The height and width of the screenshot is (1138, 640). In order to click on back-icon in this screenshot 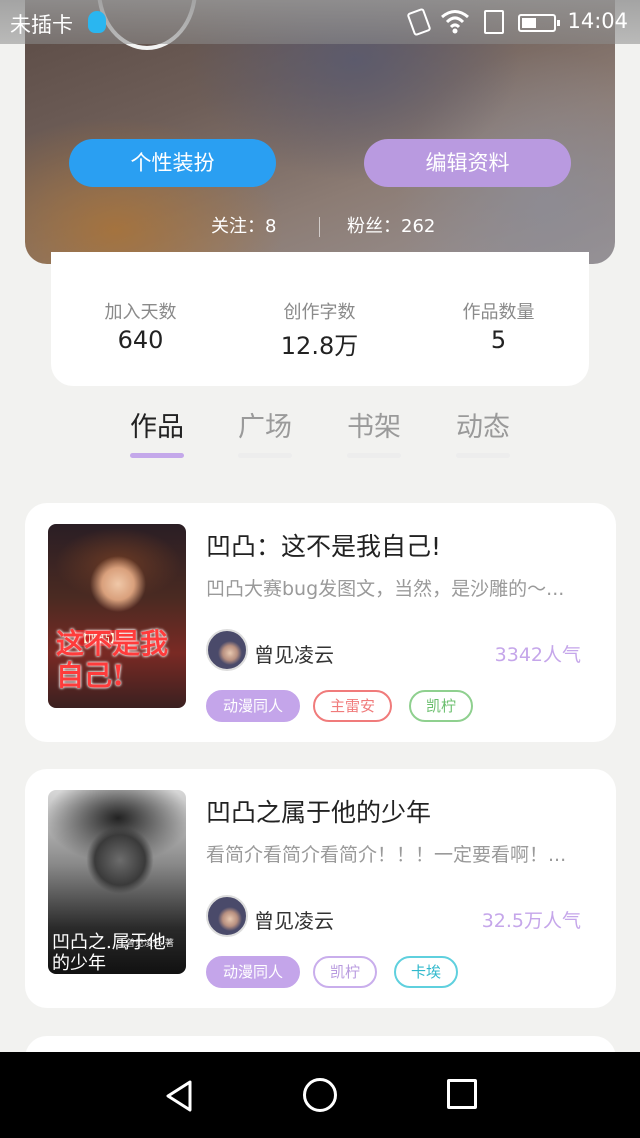, I will do `click(180, 1096)`.